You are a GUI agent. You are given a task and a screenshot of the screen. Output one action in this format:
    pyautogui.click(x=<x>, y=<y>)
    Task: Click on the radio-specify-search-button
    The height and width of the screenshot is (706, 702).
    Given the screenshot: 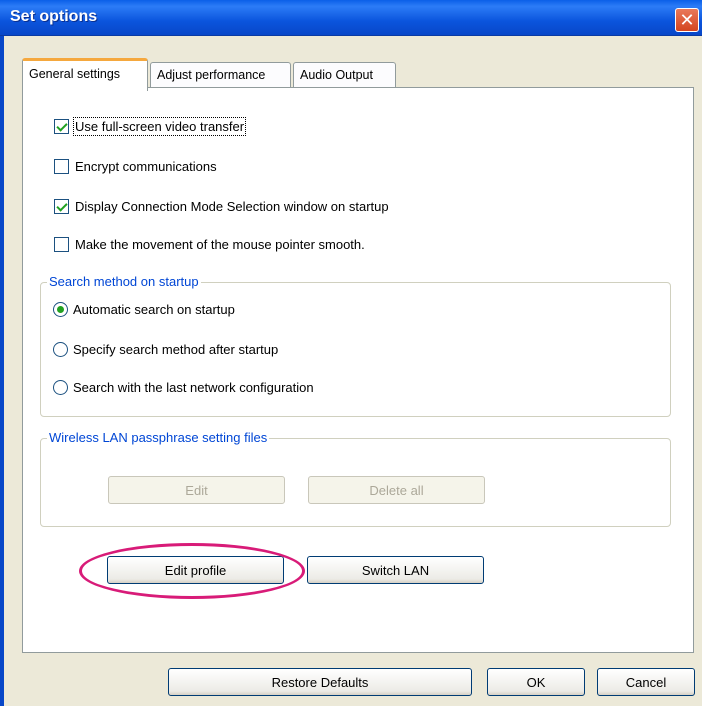 What is the action you would take?
    pyautogui.click(x=60, y=349)
    